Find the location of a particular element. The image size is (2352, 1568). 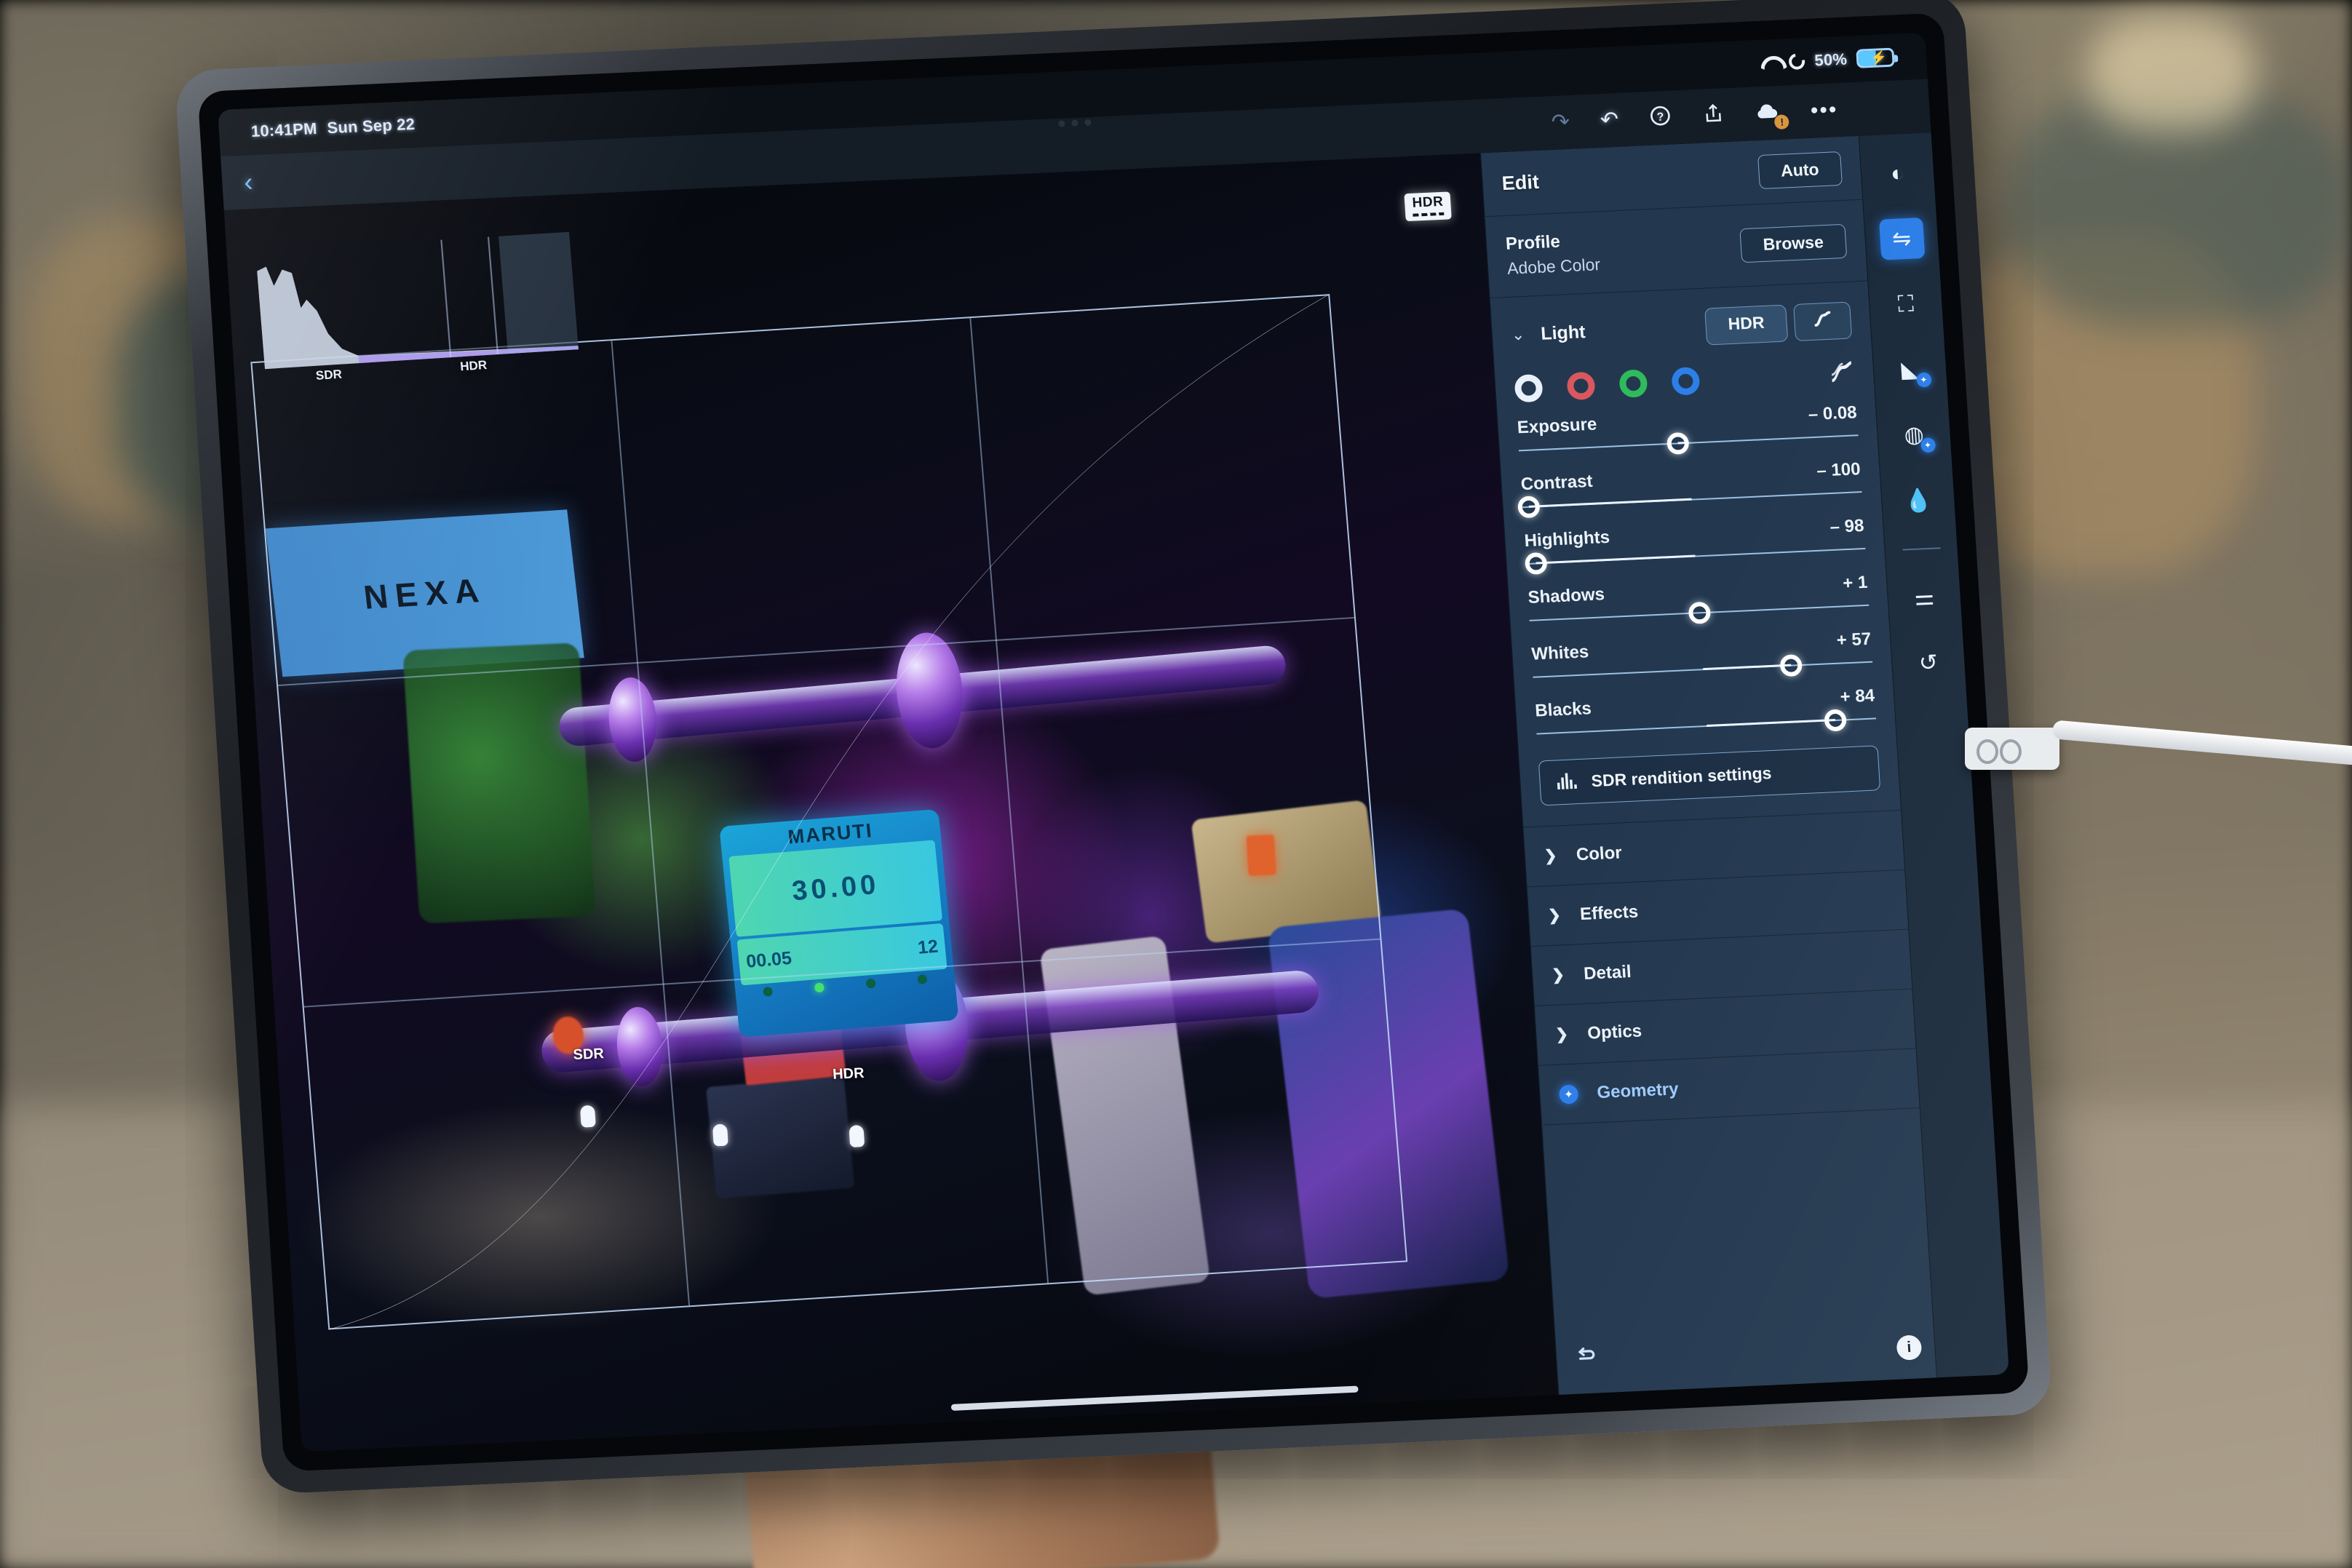

rotation-lock-icon is located at coordinates (1797, 61).